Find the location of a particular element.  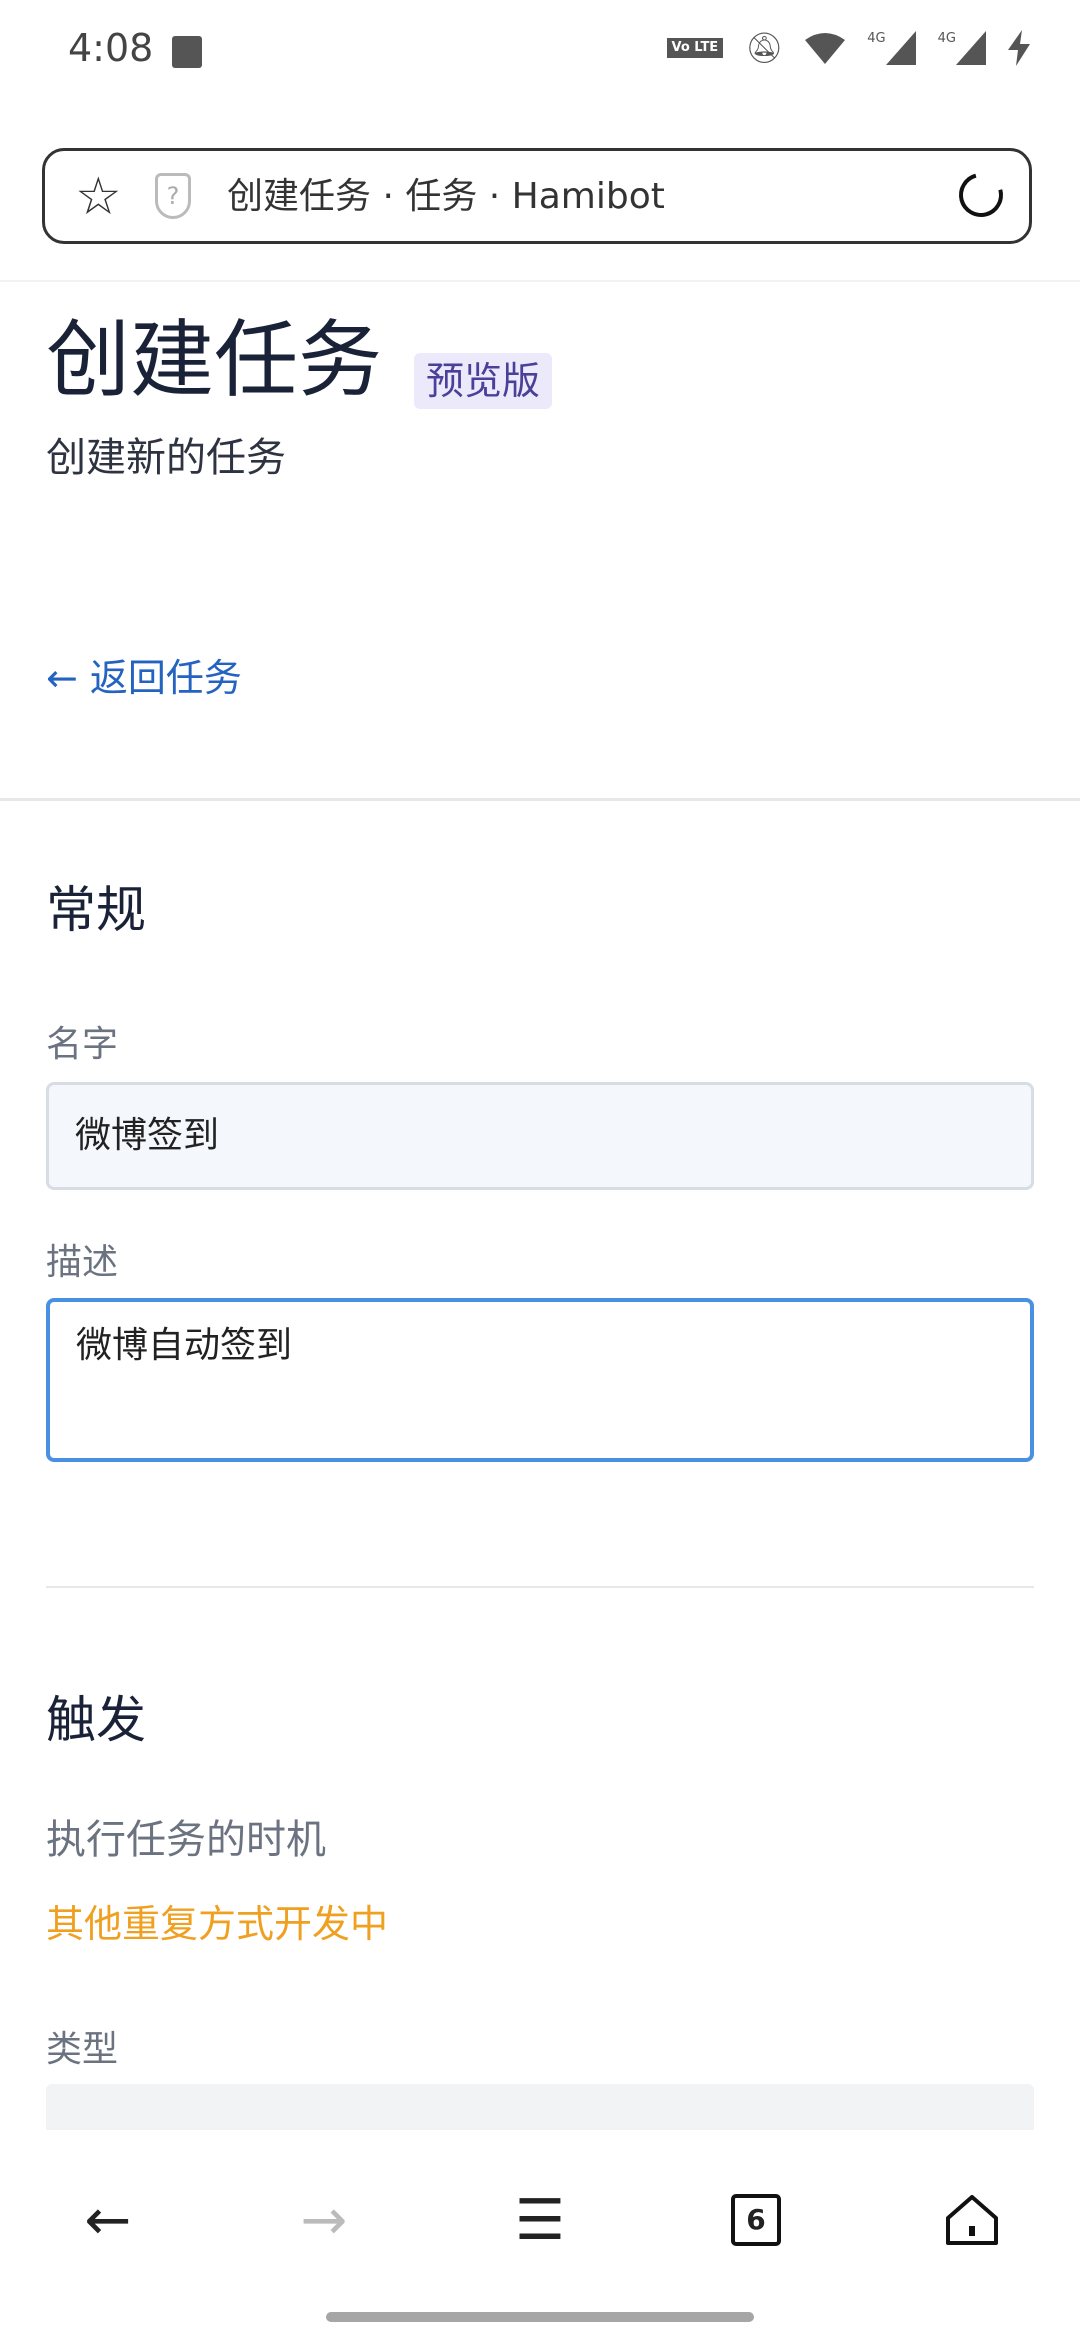

site-security-shield-icon: ? is located at coordinates (173, 196).